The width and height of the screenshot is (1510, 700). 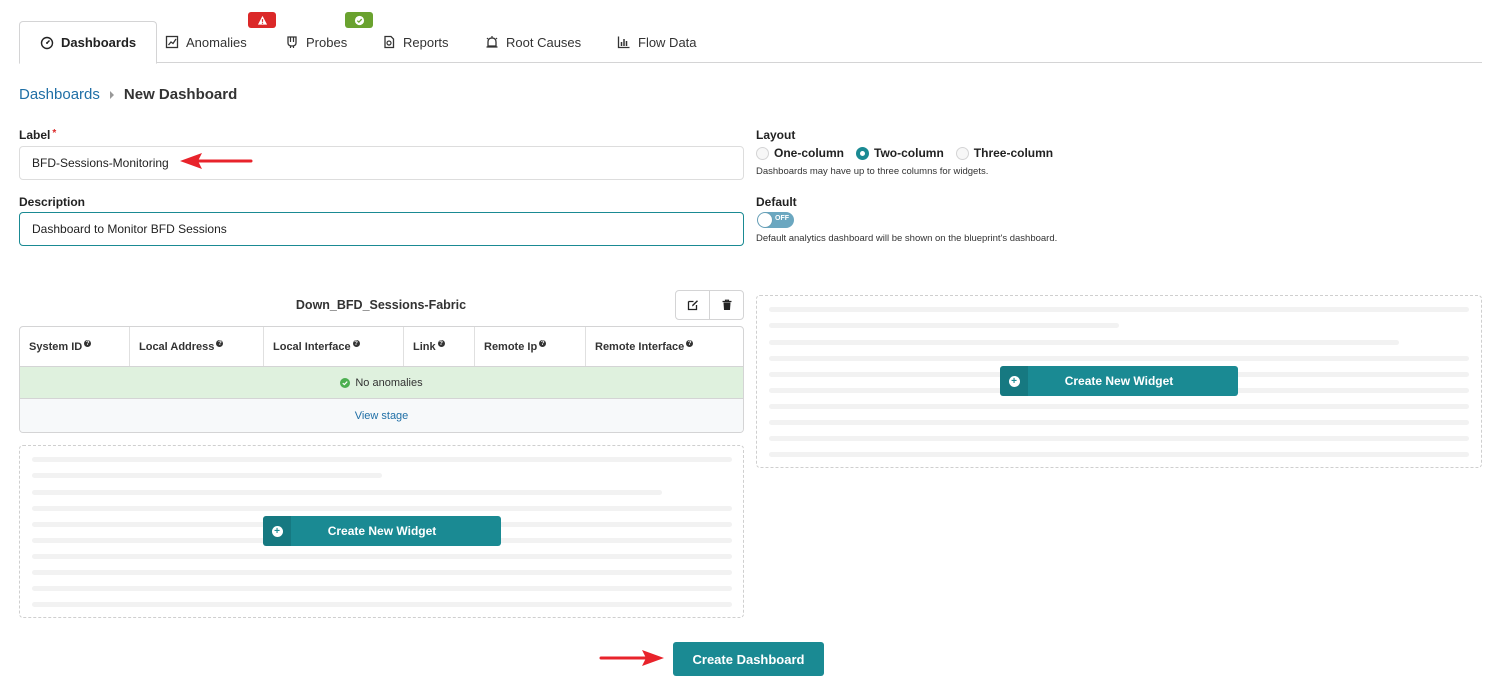 I want to click on gauge-icon, so click(x=47, y=42).